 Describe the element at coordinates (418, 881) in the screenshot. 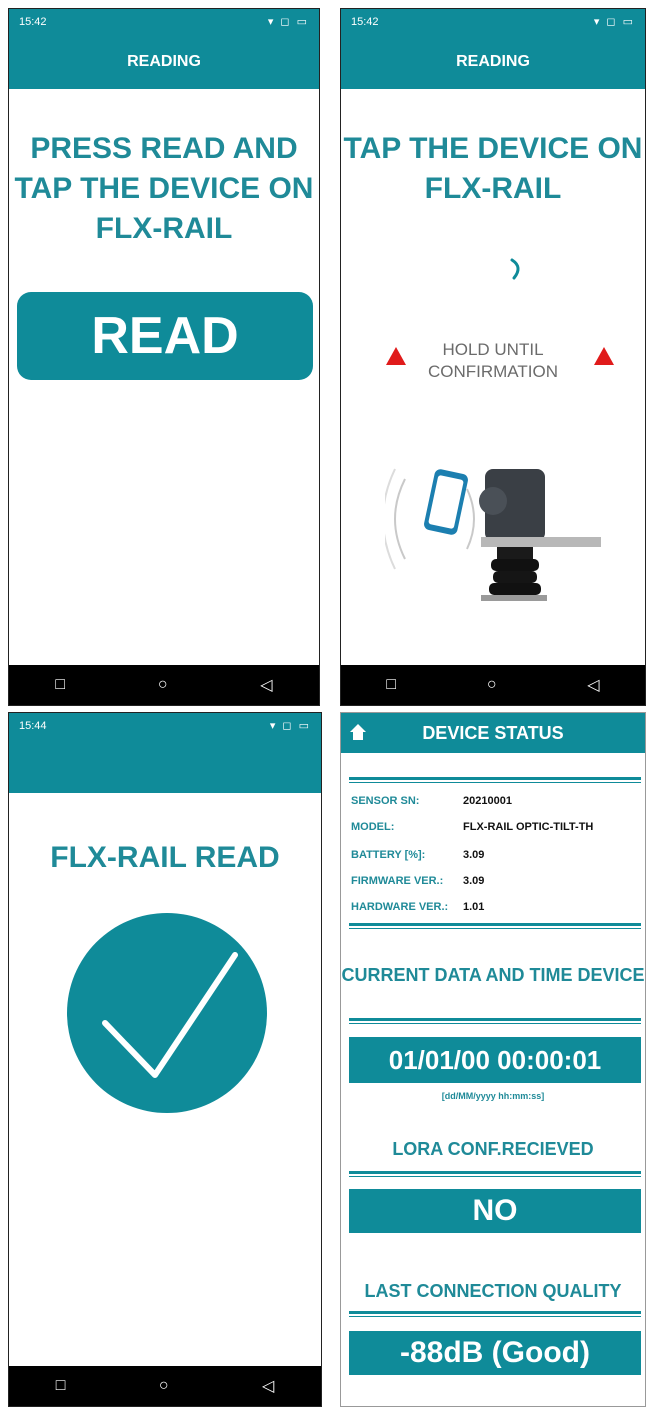

I see `info-row-firmware: FIRMWARE VER.: 3.09` at that location.